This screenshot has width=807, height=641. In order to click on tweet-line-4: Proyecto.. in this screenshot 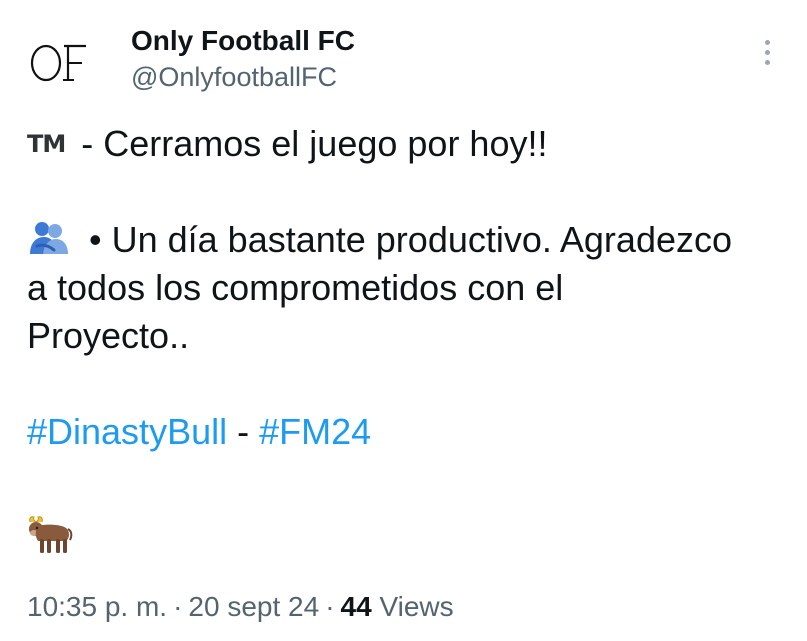, I will do `click(108, 335)`.